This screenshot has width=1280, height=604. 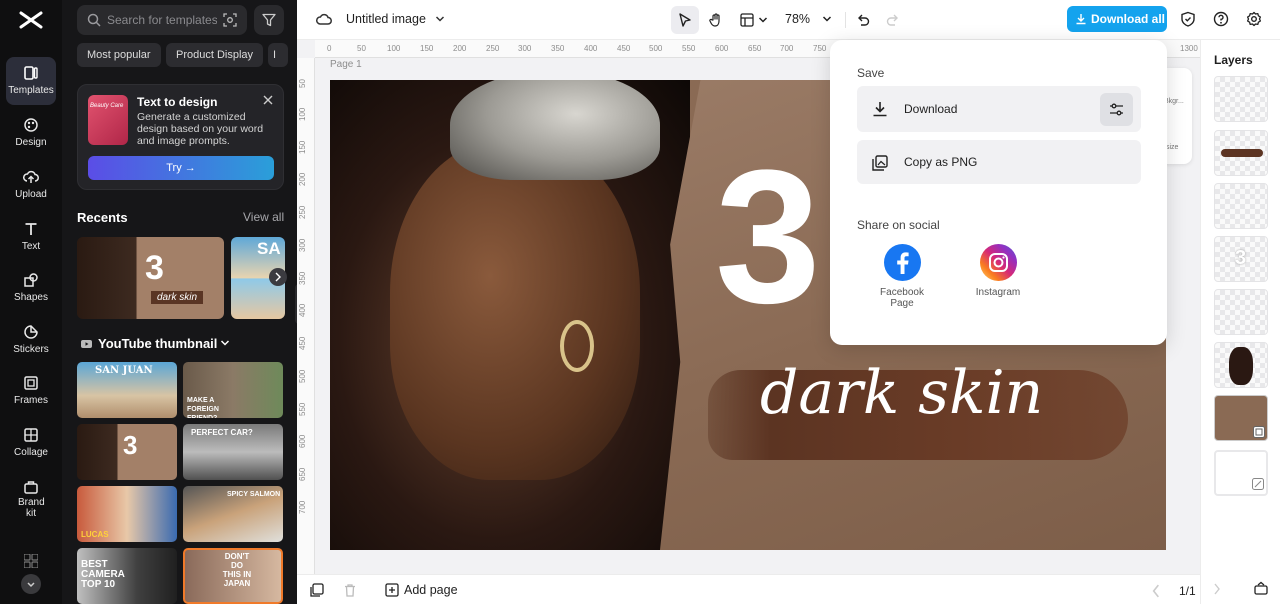 What do you see at coordinates (31, 584) in the screenshot?
I see `expand-rail-button` at bounding box center [31, 584].